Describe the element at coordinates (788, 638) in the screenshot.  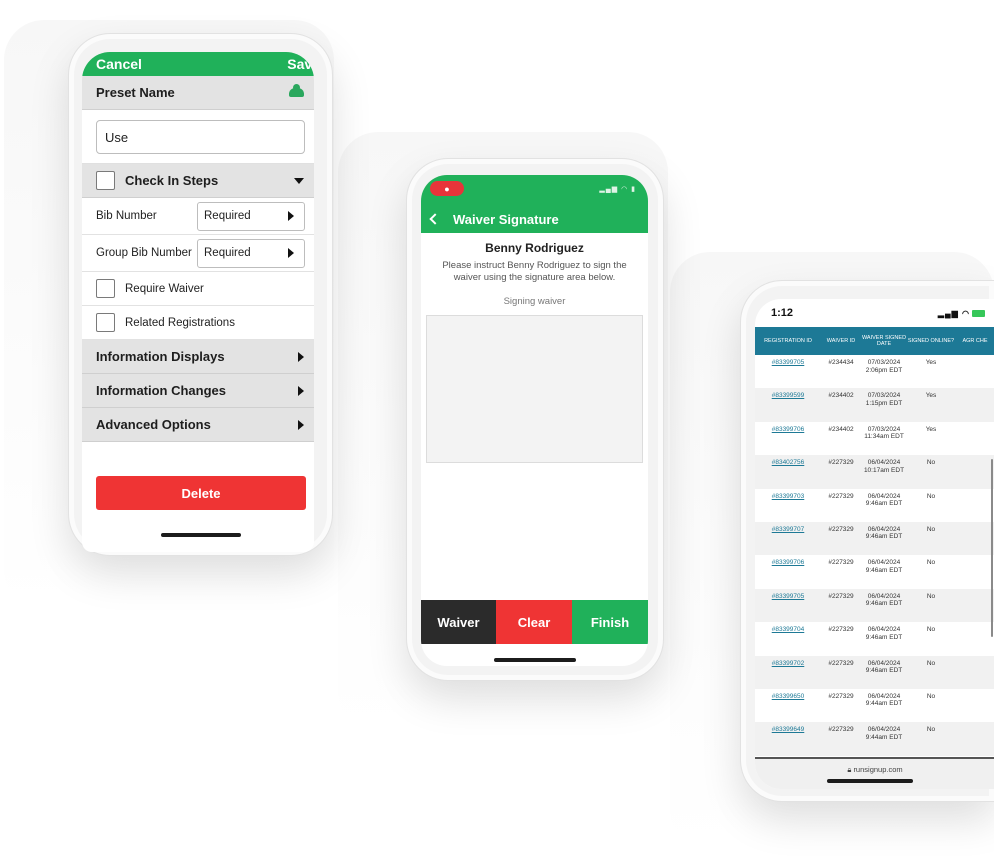
I see `registration-id-link: #83399704` at that location.